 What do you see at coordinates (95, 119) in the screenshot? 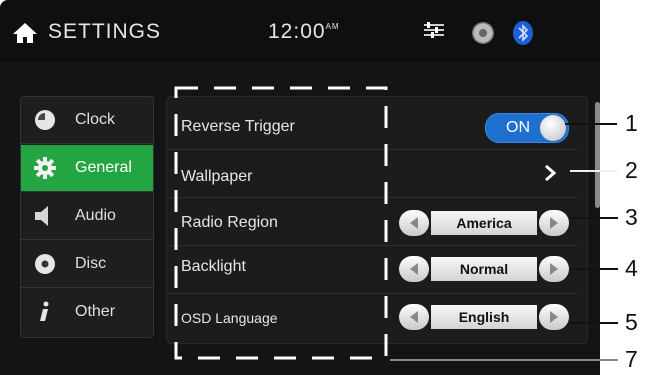
I see `sidebar-item-label: Clock` at bounding box center [95, 119].